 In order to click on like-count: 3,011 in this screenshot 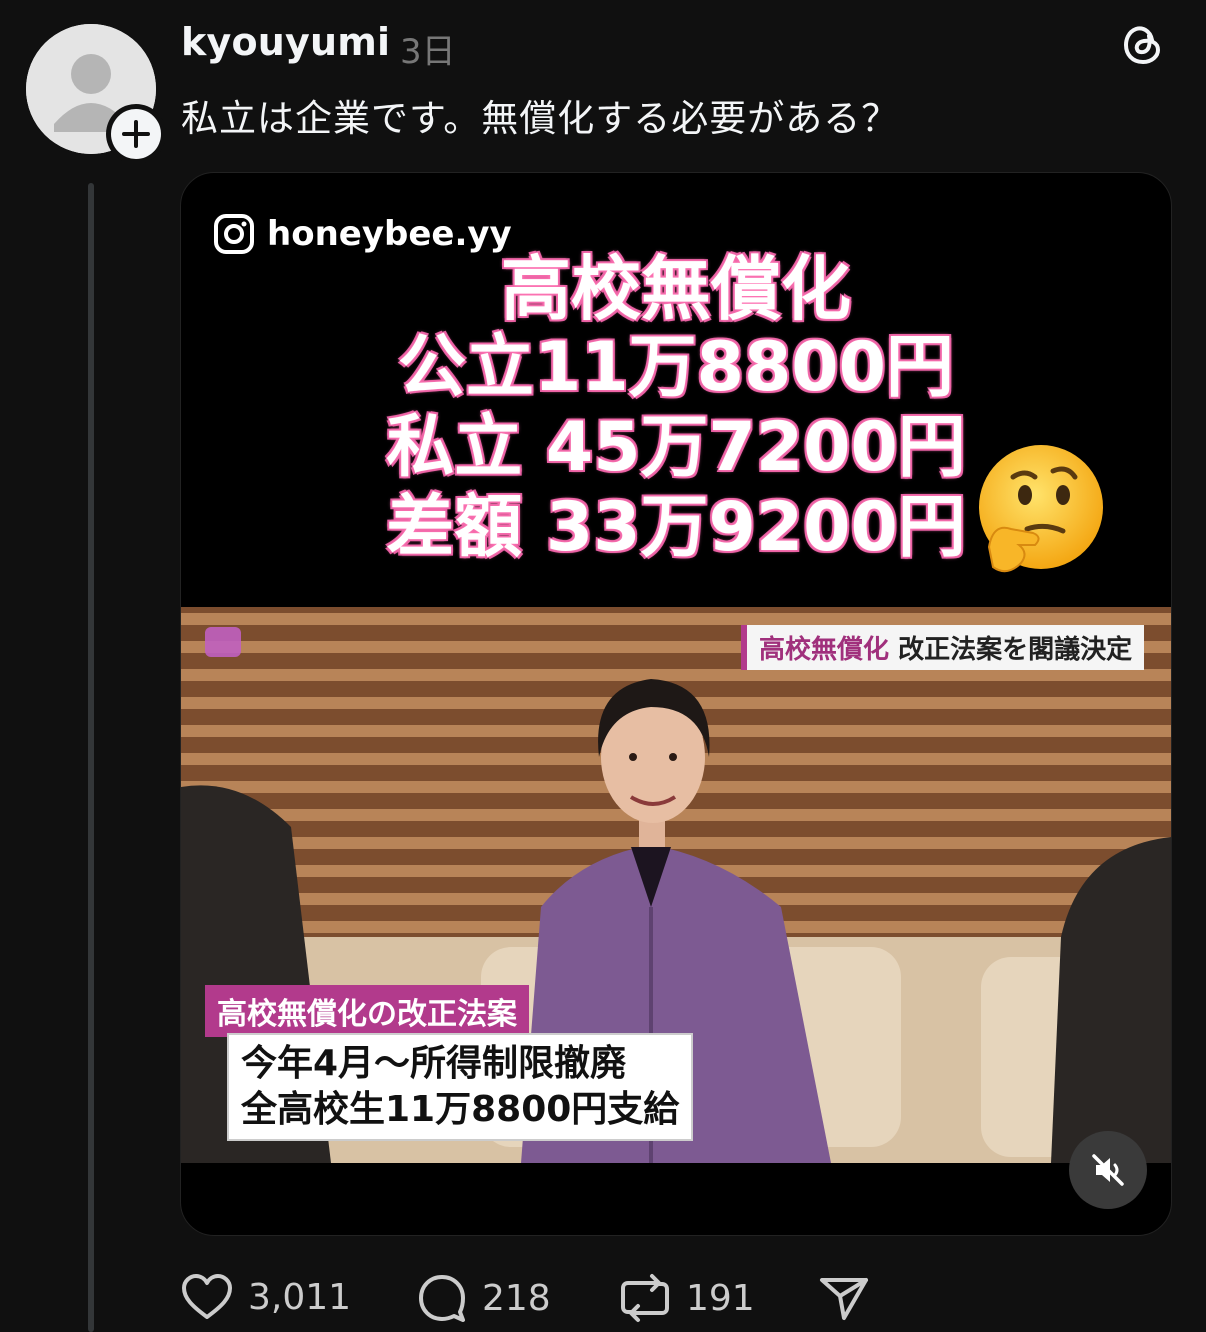, I will do `click(300, 1297)`.